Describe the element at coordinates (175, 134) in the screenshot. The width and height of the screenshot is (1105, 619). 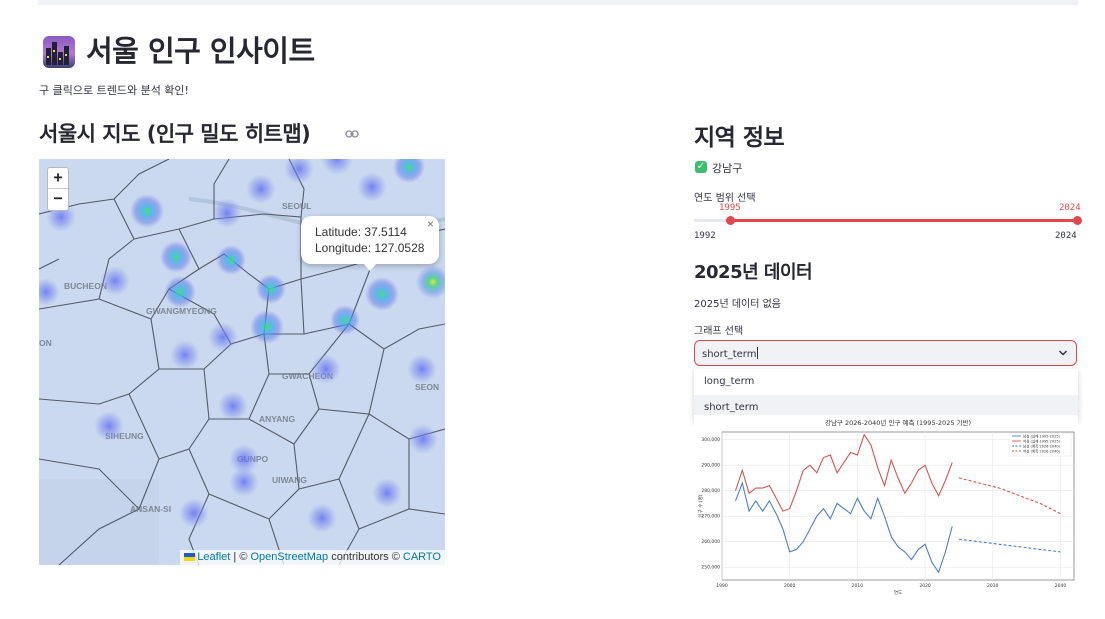
I see `map-section-title: 서울시 지도 (인구 밀도 히트맵)` at that location.